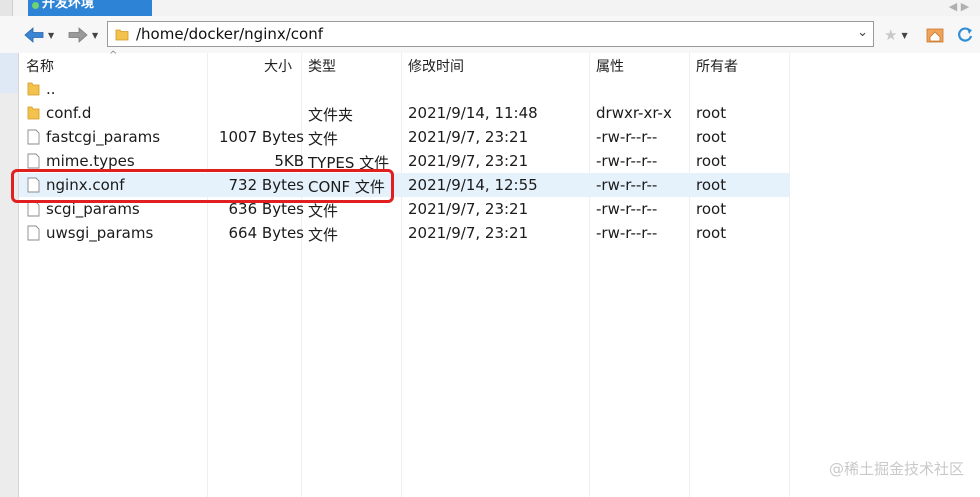 The width and height of the screenshot is (980, 497). I want to click on back-button: ▼, so click(39, 35).